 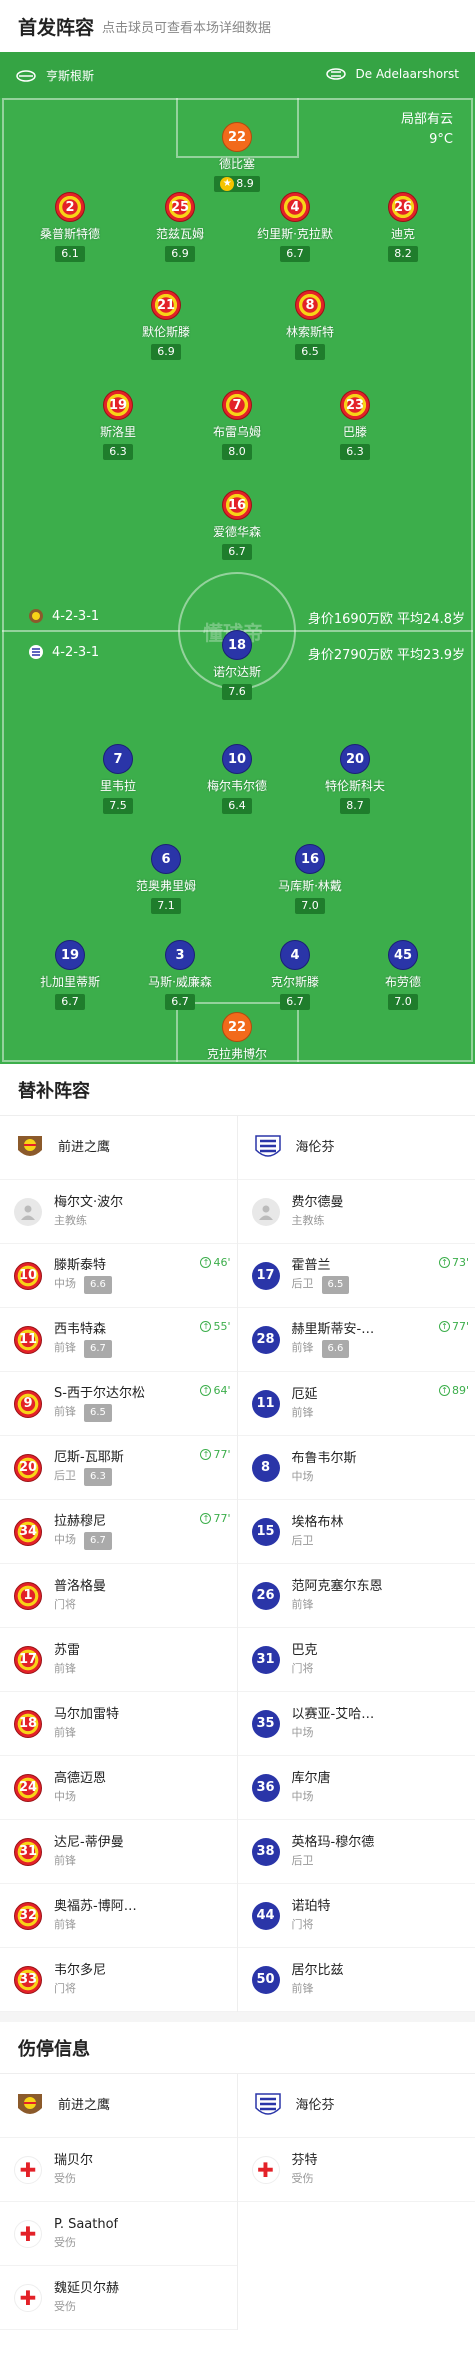 I want to click on sub-player-row: 34 拉赫穆尼 中场 6.7 ↑ 77', so click(x=118, y=1532).